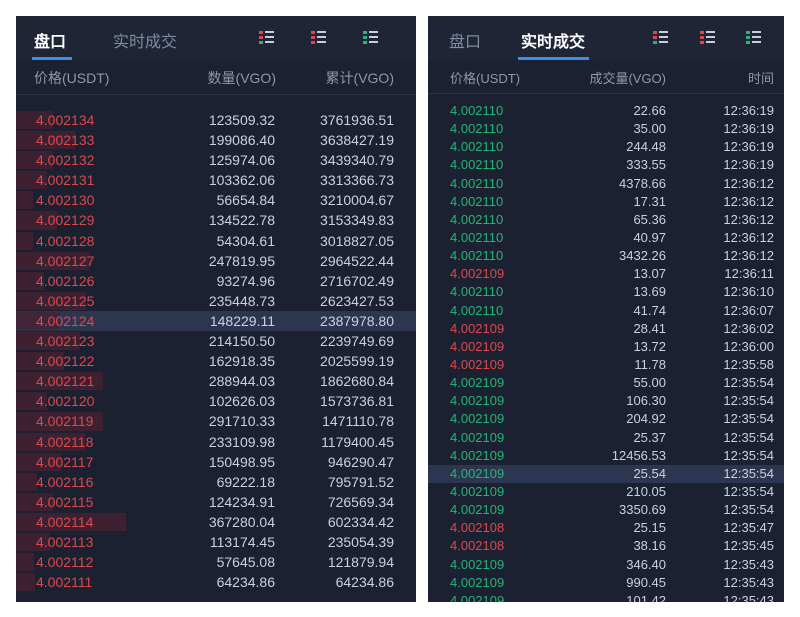 Image resolution: width=800 pixels, height=617 pixels. I want to click on trade-row: 4.002109 990.45 12:35:43, so click(606, 583).